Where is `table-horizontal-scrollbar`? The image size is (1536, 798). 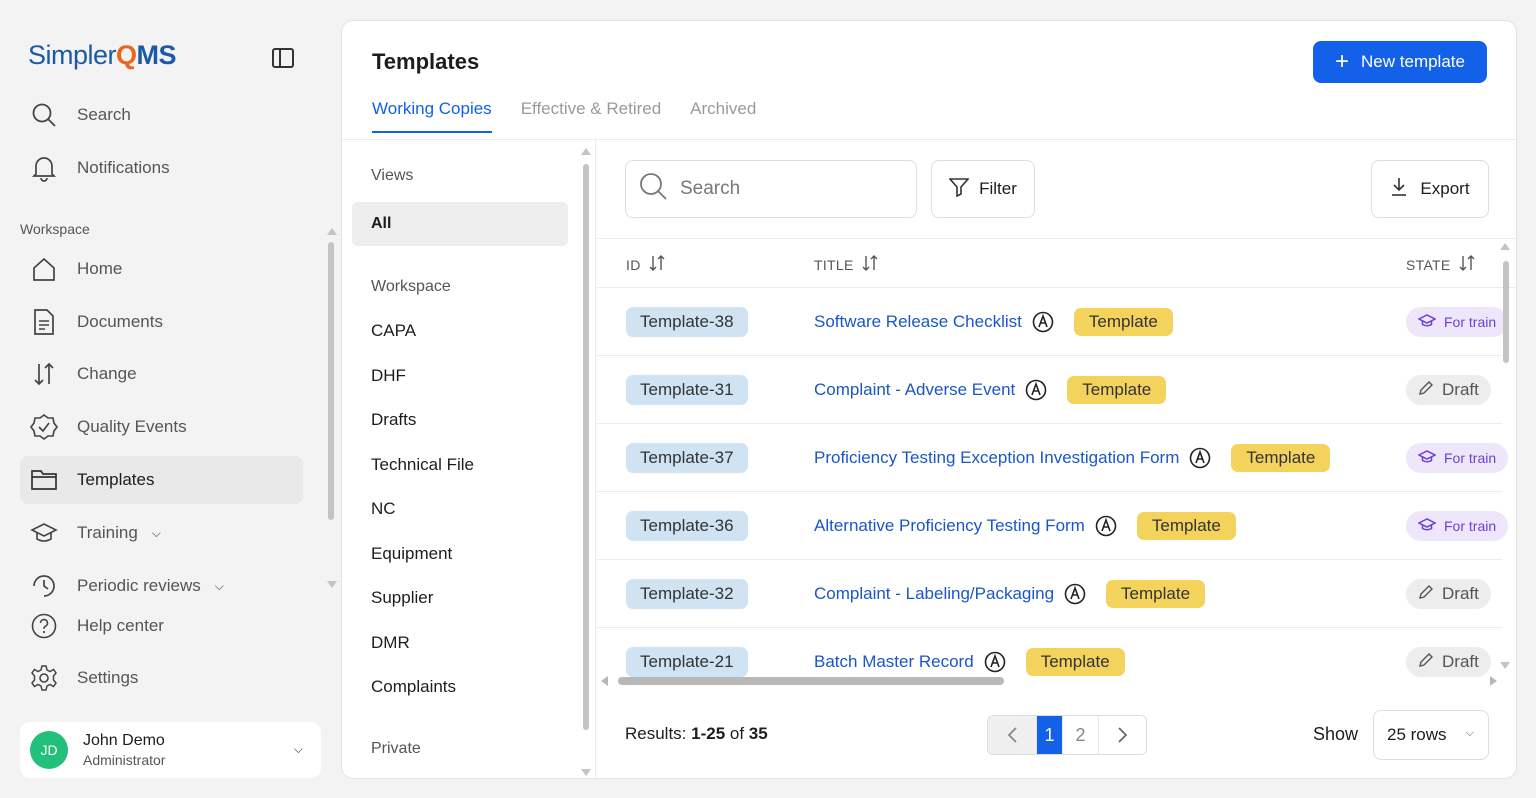 table-horizontal-scrollbar is located at coordinates (1049, 681).